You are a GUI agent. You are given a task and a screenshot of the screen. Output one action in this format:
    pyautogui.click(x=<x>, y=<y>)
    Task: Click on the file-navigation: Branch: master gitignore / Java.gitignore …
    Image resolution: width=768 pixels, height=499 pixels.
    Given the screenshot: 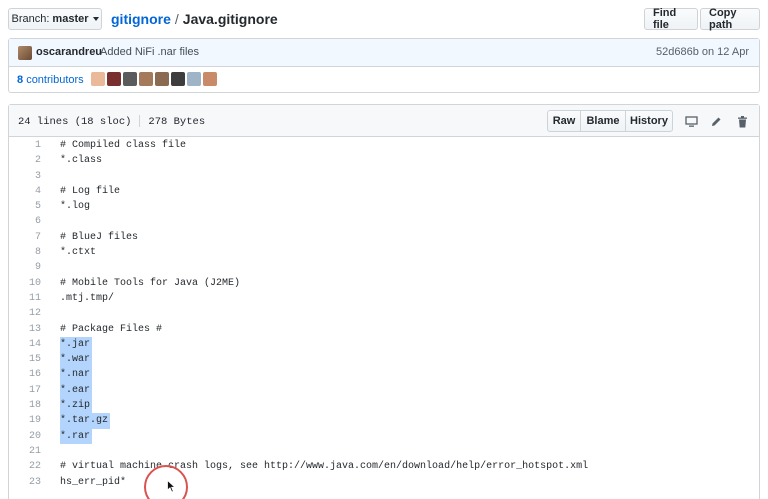 What is the action you would take?
    pyautogui.click(x=384, y=19)
    